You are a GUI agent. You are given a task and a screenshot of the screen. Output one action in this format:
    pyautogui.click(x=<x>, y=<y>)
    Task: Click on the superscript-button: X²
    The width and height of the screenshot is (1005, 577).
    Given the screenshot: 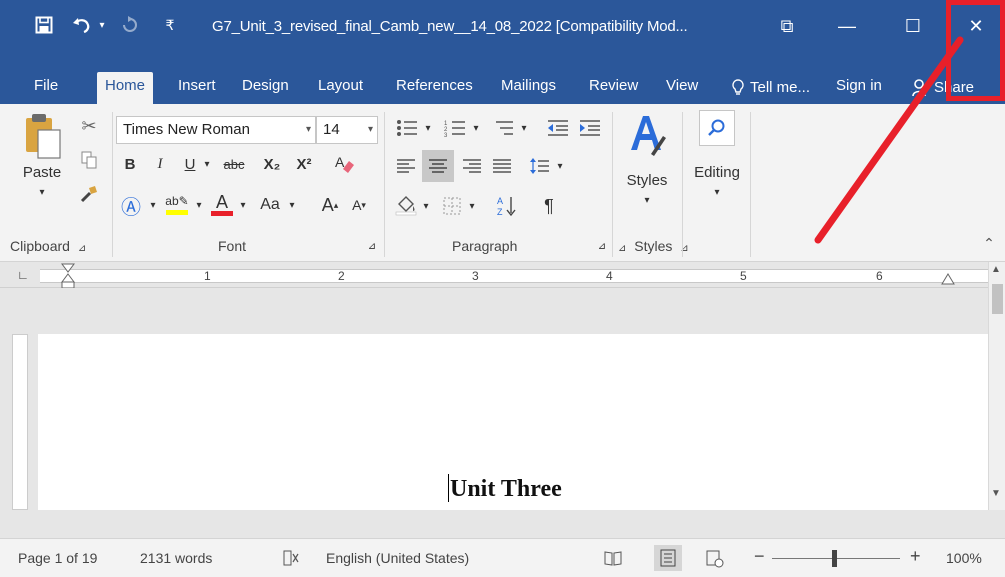 What is the action you would take?
    pyautogui.click(x=304, y=164)
    